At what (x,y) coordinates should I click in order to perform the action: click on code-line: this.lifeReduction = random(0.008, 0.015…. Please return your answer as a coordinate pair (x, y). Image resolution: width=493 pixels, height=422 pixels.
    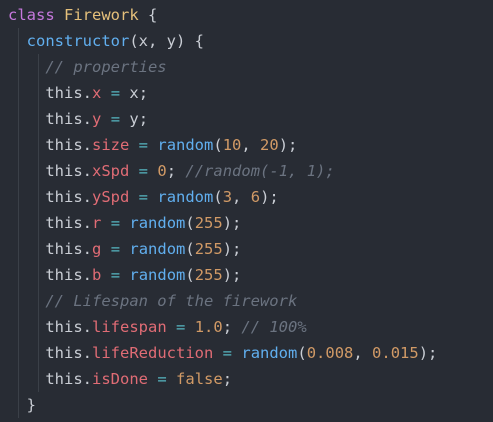
    Looking at the image, I should click on (246, 353).